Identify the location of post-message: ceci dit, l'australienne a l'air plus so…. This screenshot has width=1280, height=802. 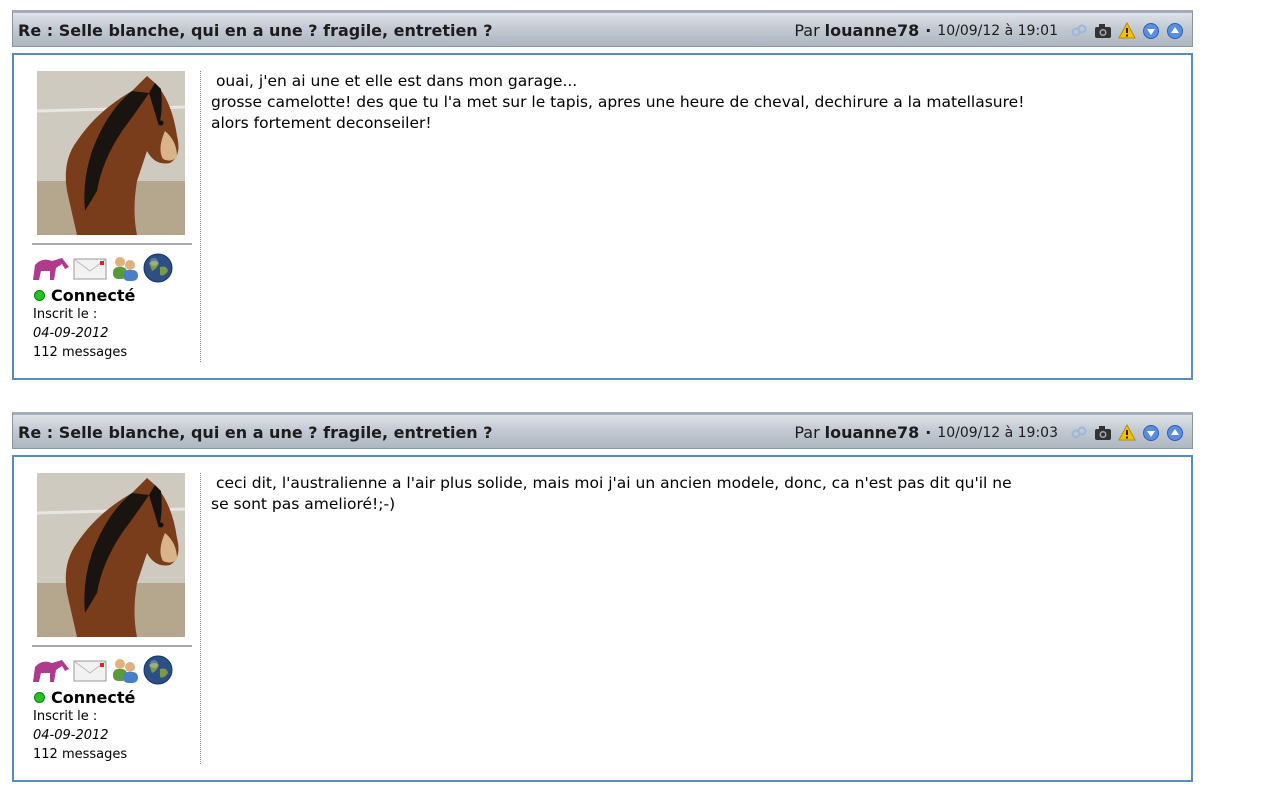
(611, 493).